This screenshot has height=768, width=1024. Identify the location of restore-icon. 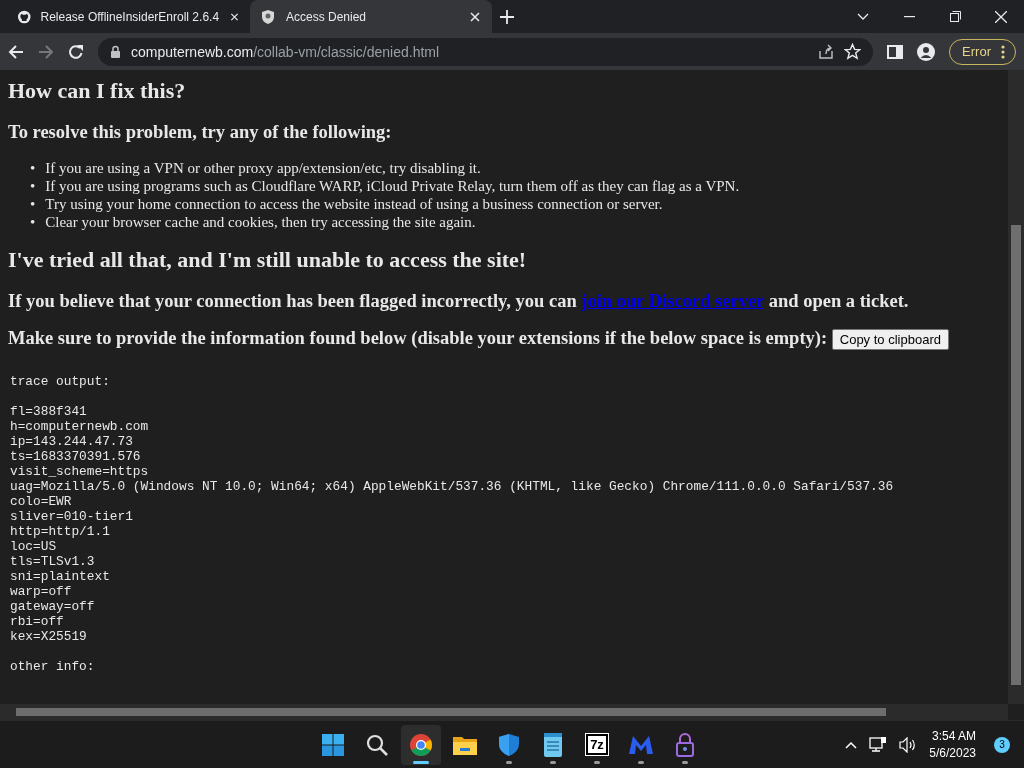
(955, 16).